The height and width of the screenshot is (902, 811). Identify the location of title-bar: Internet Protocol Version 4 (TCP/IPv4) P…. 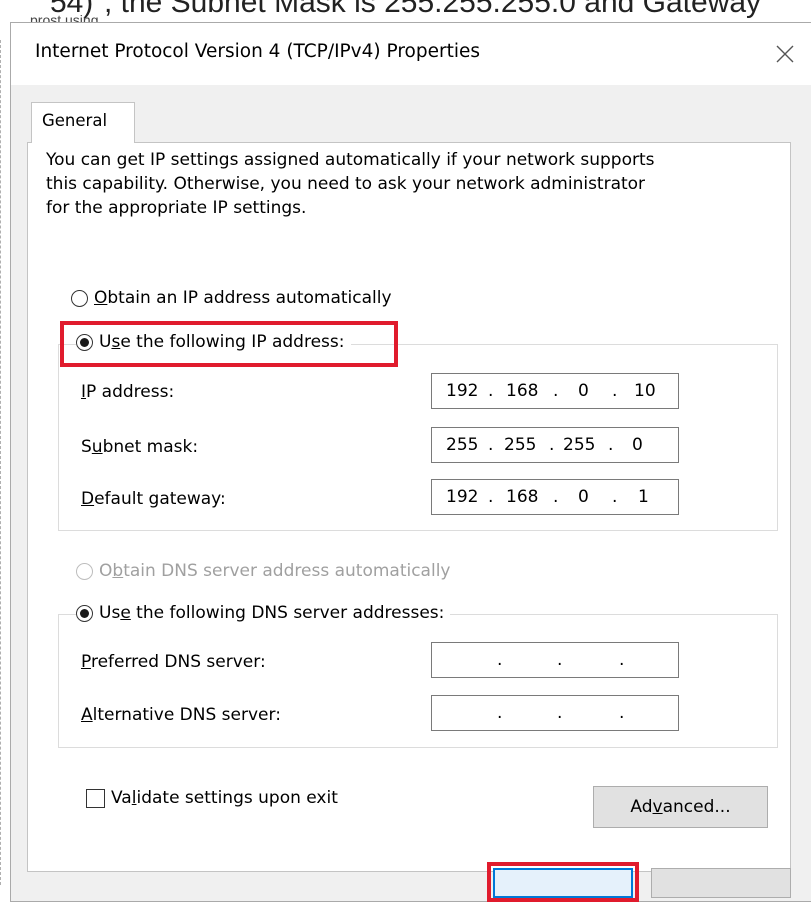
(411, 54).